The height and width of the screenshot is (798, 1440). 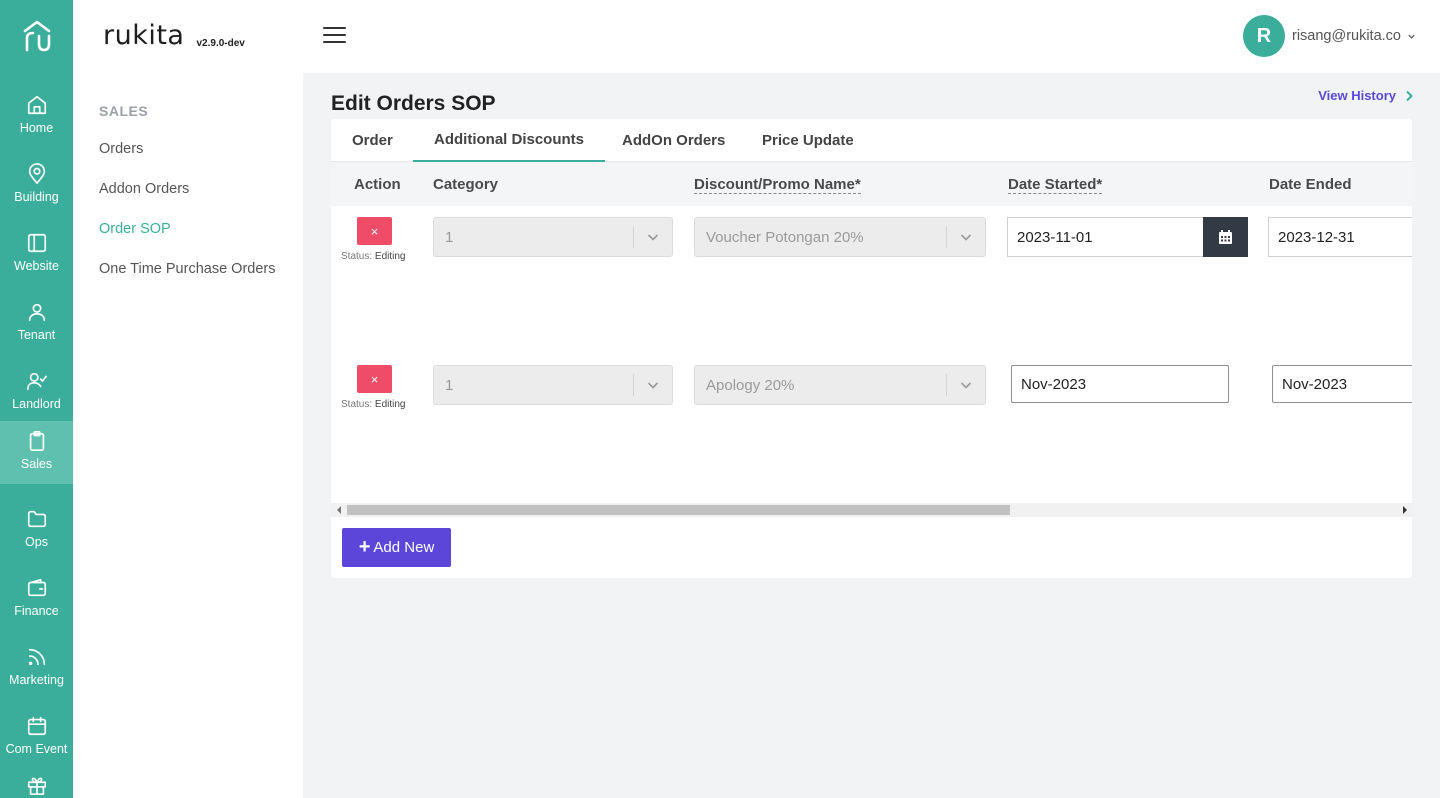 What do you see at coordinates (1310, 184) in the screenshot?
I see `column-header-date-ended: Date Ended` at bounding box center [1310, 184].